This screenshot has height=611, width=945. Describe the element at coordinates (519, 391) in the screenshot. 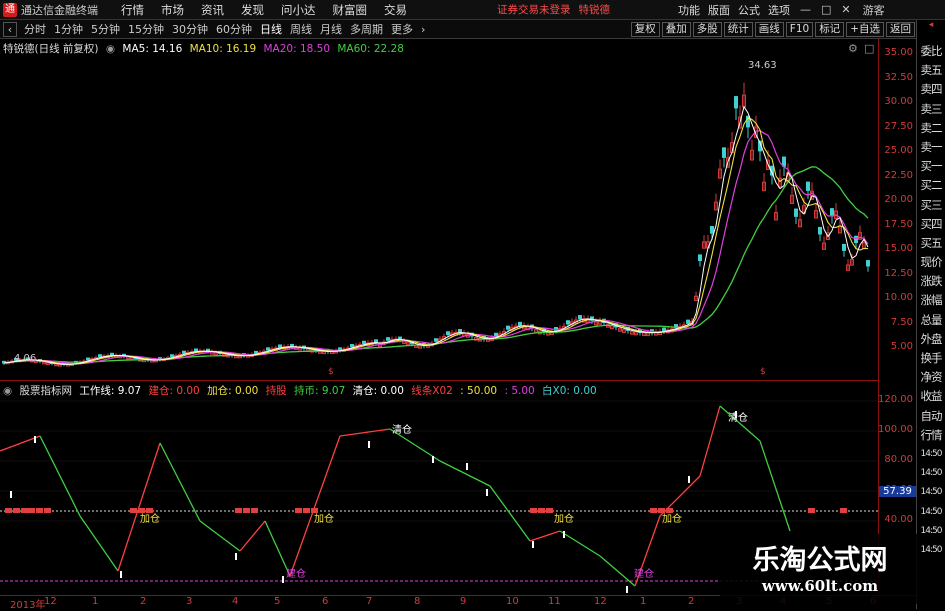

I see `ind-item: : 5.00` at that location.